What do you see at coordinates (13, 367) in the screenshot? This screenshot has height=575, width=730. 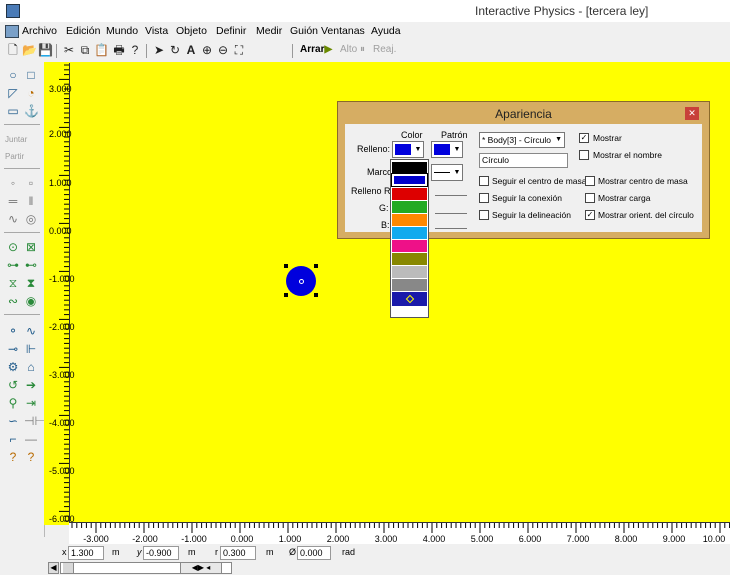 I see `gear-icon: ⚙` at bounding box center [13, 367].